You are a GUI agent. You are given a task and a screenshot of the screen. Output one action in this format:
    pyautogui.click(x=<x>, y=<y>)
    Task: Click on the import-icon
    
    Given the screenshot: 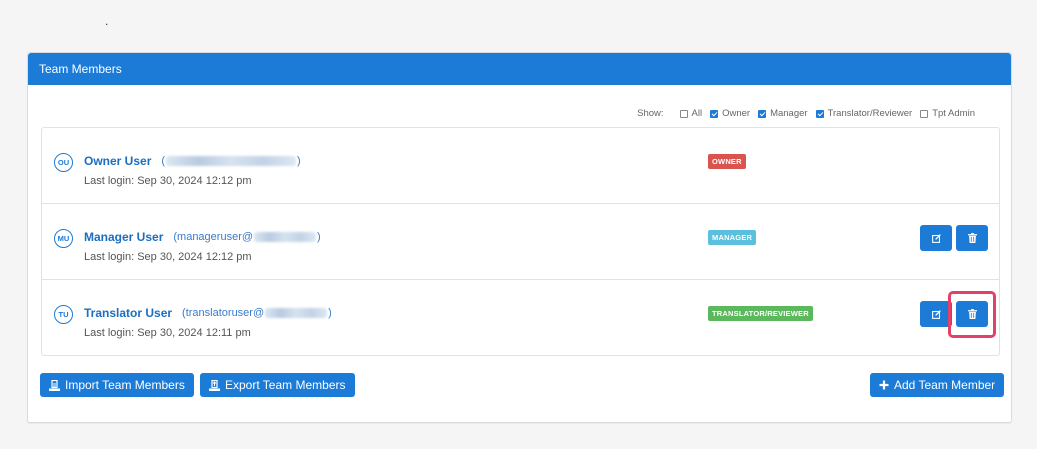 What is the action you would take?
    pyautogui.click(x=54, y=385)
    